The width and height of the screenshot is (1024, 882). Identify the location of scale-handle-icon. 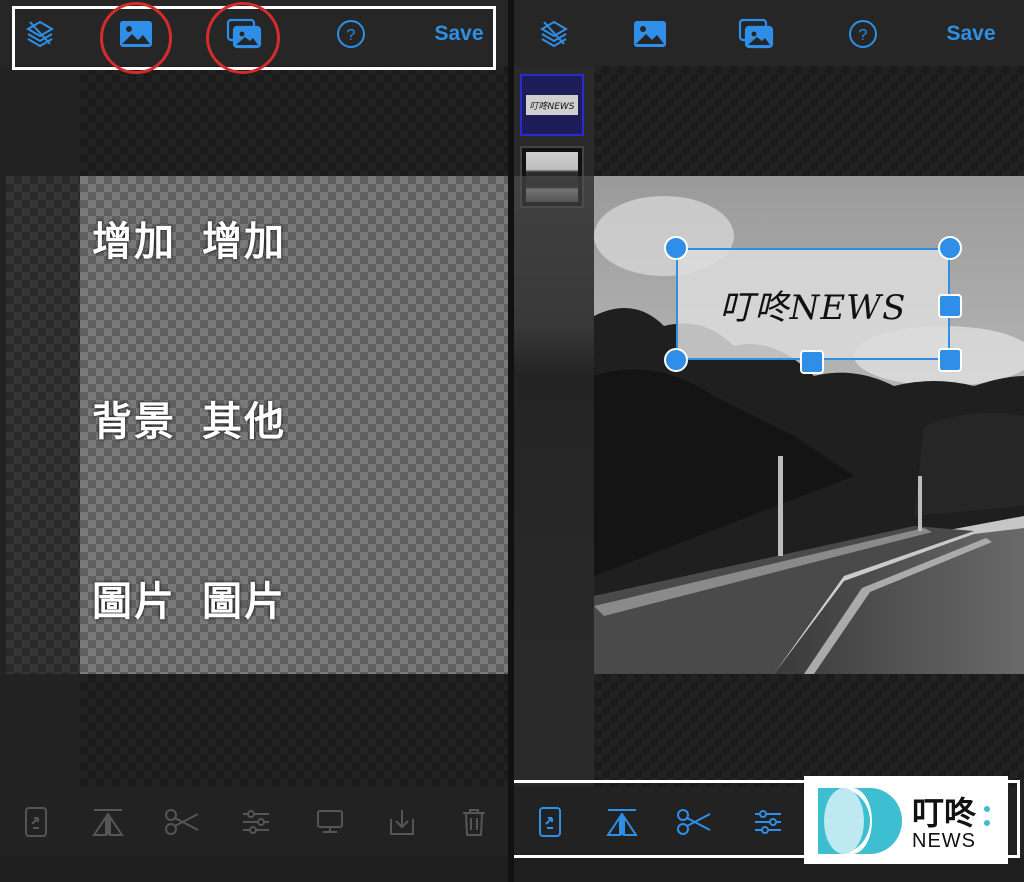
(950, 360).